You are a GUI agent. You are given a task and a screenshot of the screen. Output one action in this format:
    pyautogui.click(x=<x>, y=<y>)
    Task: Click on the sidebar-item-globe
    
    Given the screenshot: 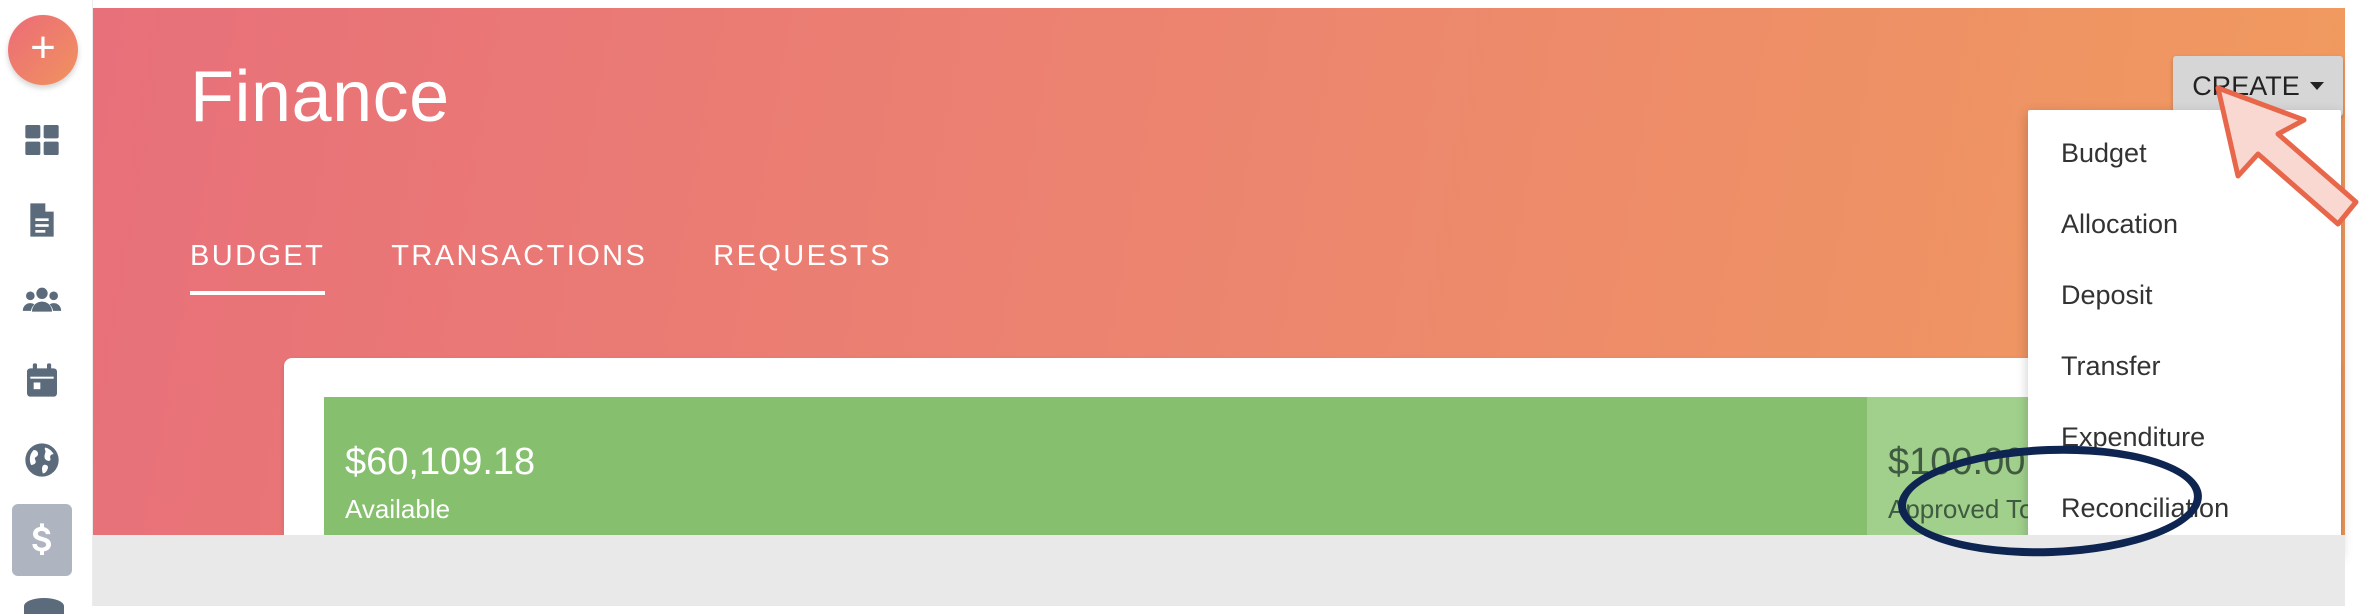 What is the action you would take?
    pyautogui.click(x=42, y=460)
    